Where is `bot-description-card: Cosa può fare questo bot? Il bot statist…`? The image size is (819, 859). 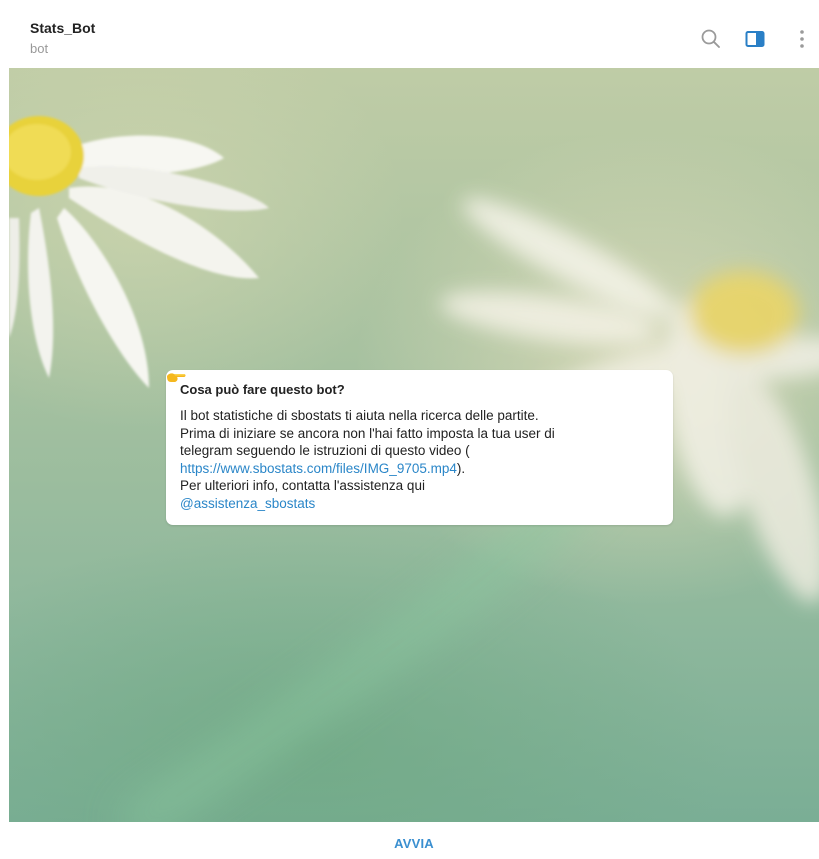 bot-description-card: Cosa può fare questo bot? Il bot statist… is located at coordinates (419, 447).